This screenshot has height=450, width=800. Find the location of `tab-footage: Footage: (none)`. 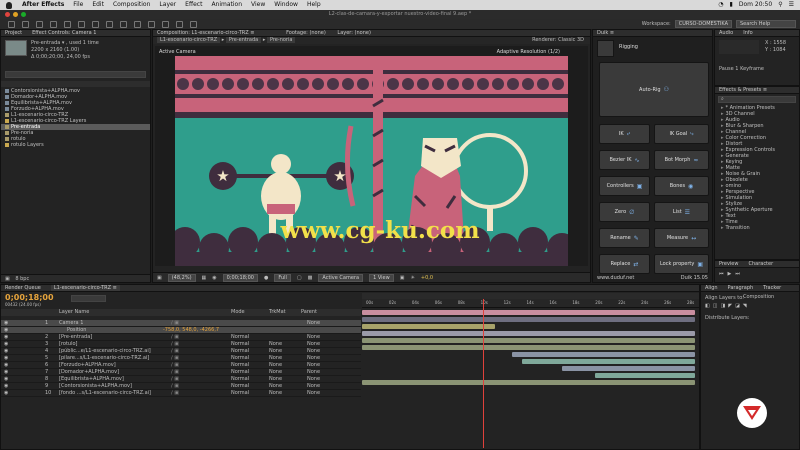

tab-footage: Footage: (none) is located at coordinates (306, 33).